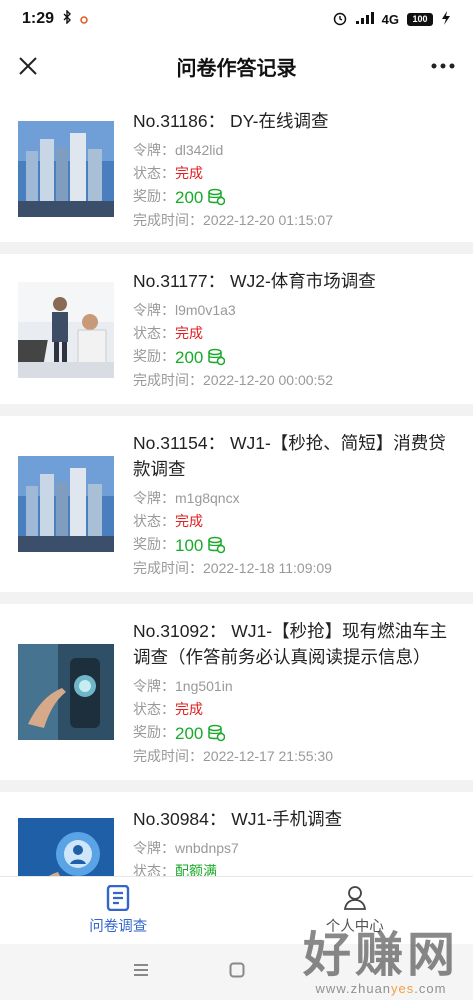 The width and height of the screenshot is (473, 1000). I want to click on record-title: No.31186： DY-在线调查, so click(231, 121).